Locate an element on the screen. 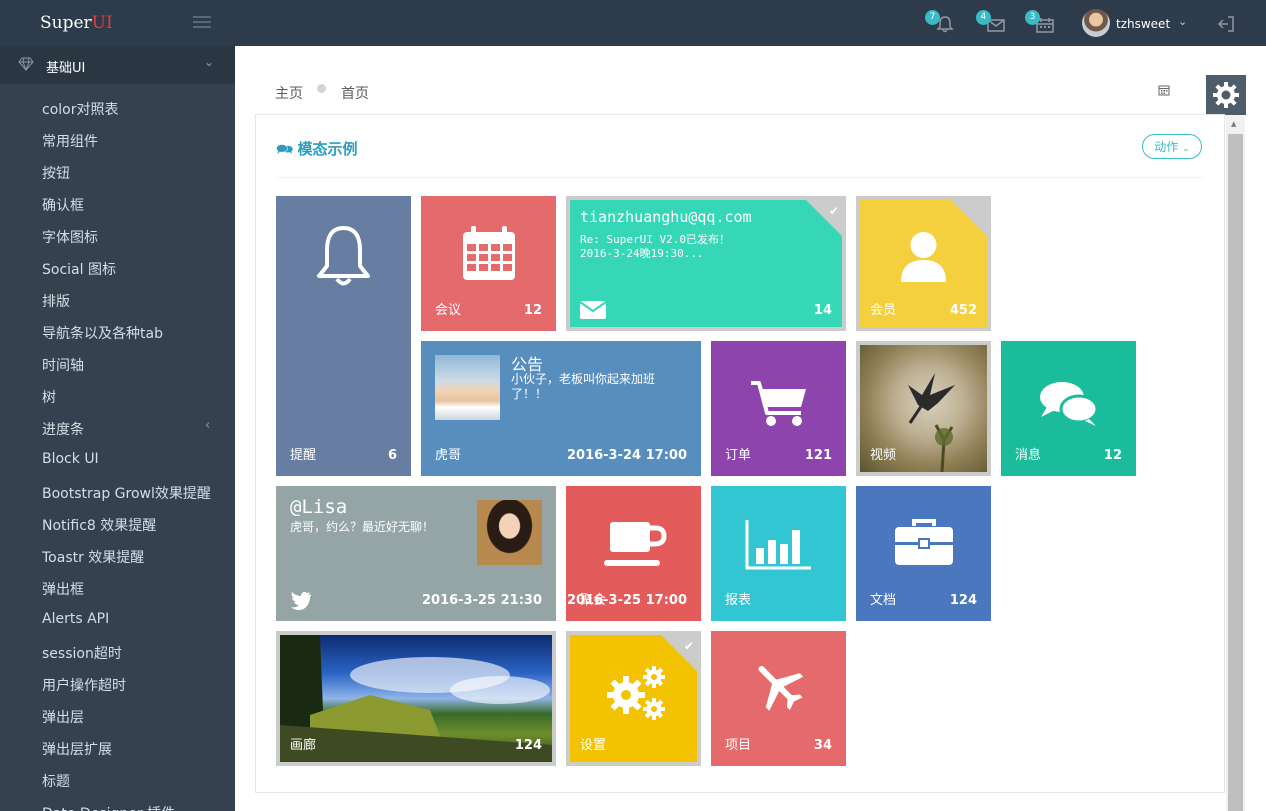 The height and width of the screenshot is (811, 1266). sidebar-item-alerts-api: Alerts API is located at coordinates (75, 619).